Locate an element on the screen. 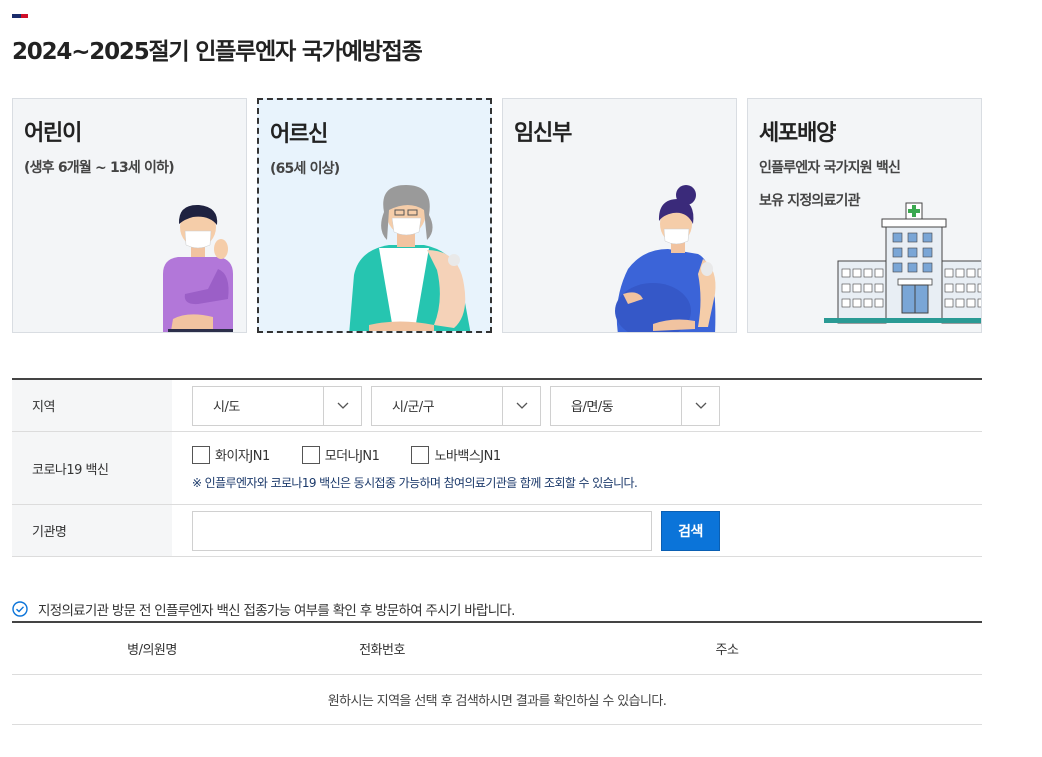 This screenshot has height=757, width=1042. card-subtitle-line1: 인플루엔자 국가지원 백신 is located at coordinates (830, 168).